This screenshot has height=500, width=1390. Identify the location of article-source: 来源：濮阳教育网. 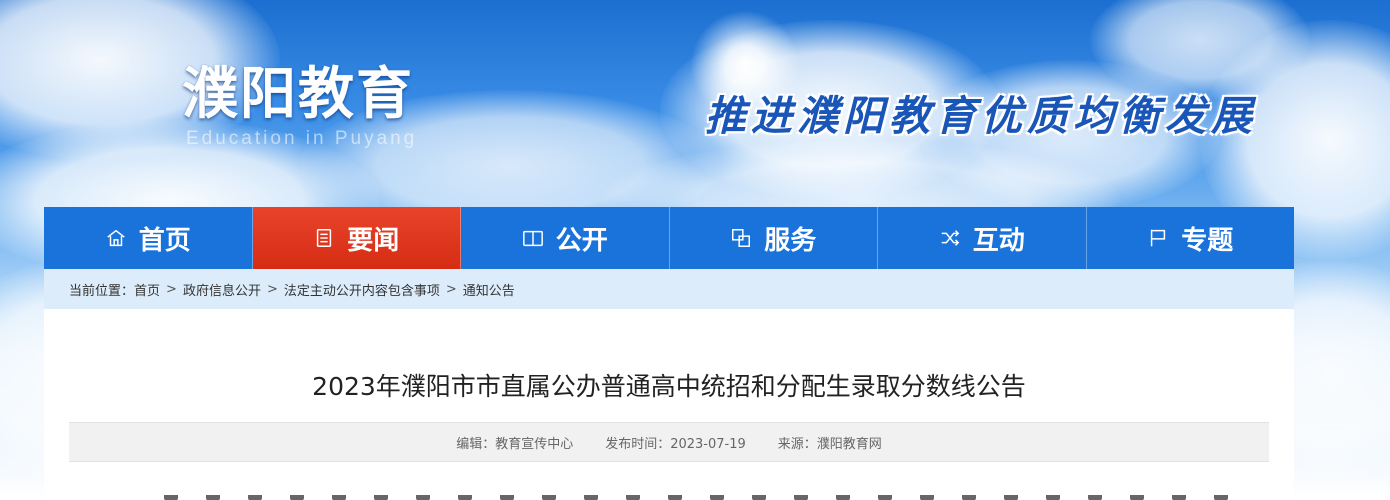
(829, 444).